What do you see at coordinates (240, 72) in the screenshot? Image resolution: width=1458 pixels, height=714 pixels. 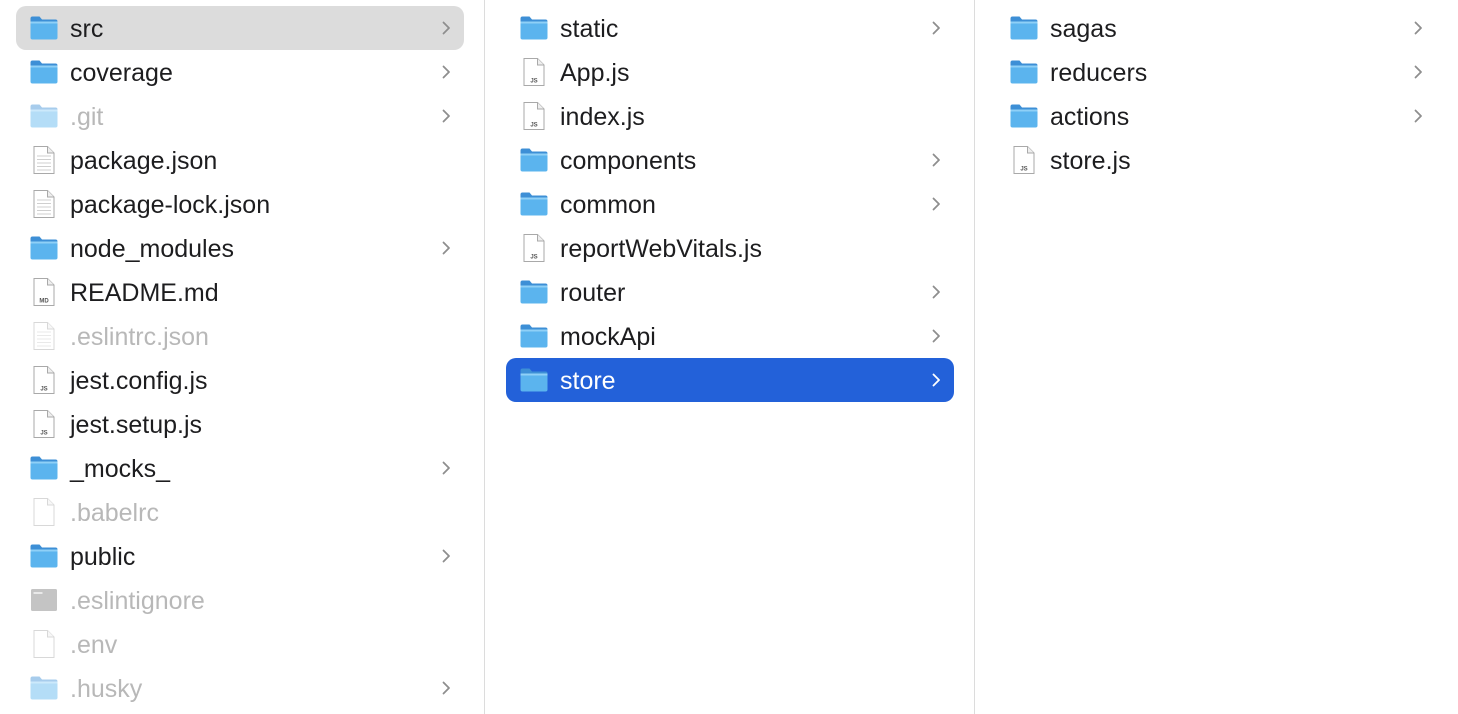 I see `folder-row: coverage` at bounding box center [240, 72].